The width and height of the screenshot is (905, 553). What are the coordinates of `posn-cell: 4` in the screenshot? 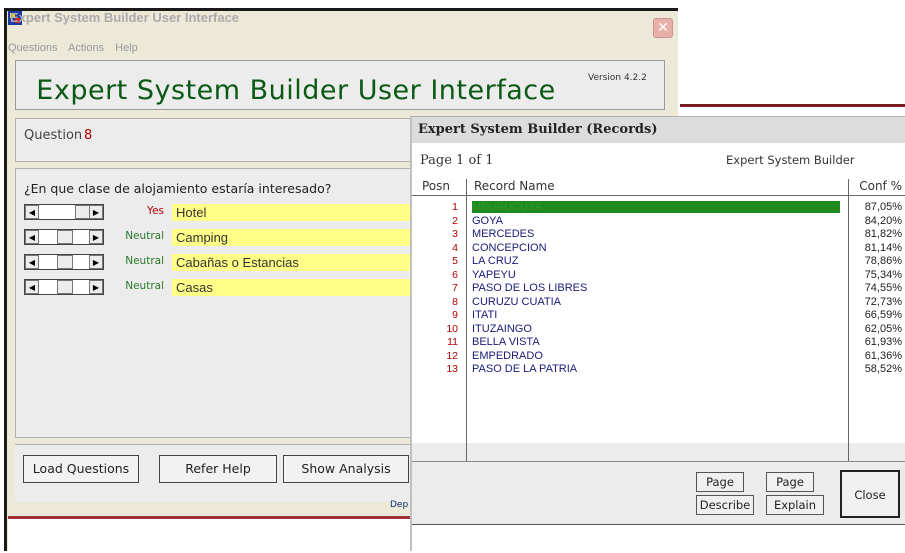 It's located at (455, 247).